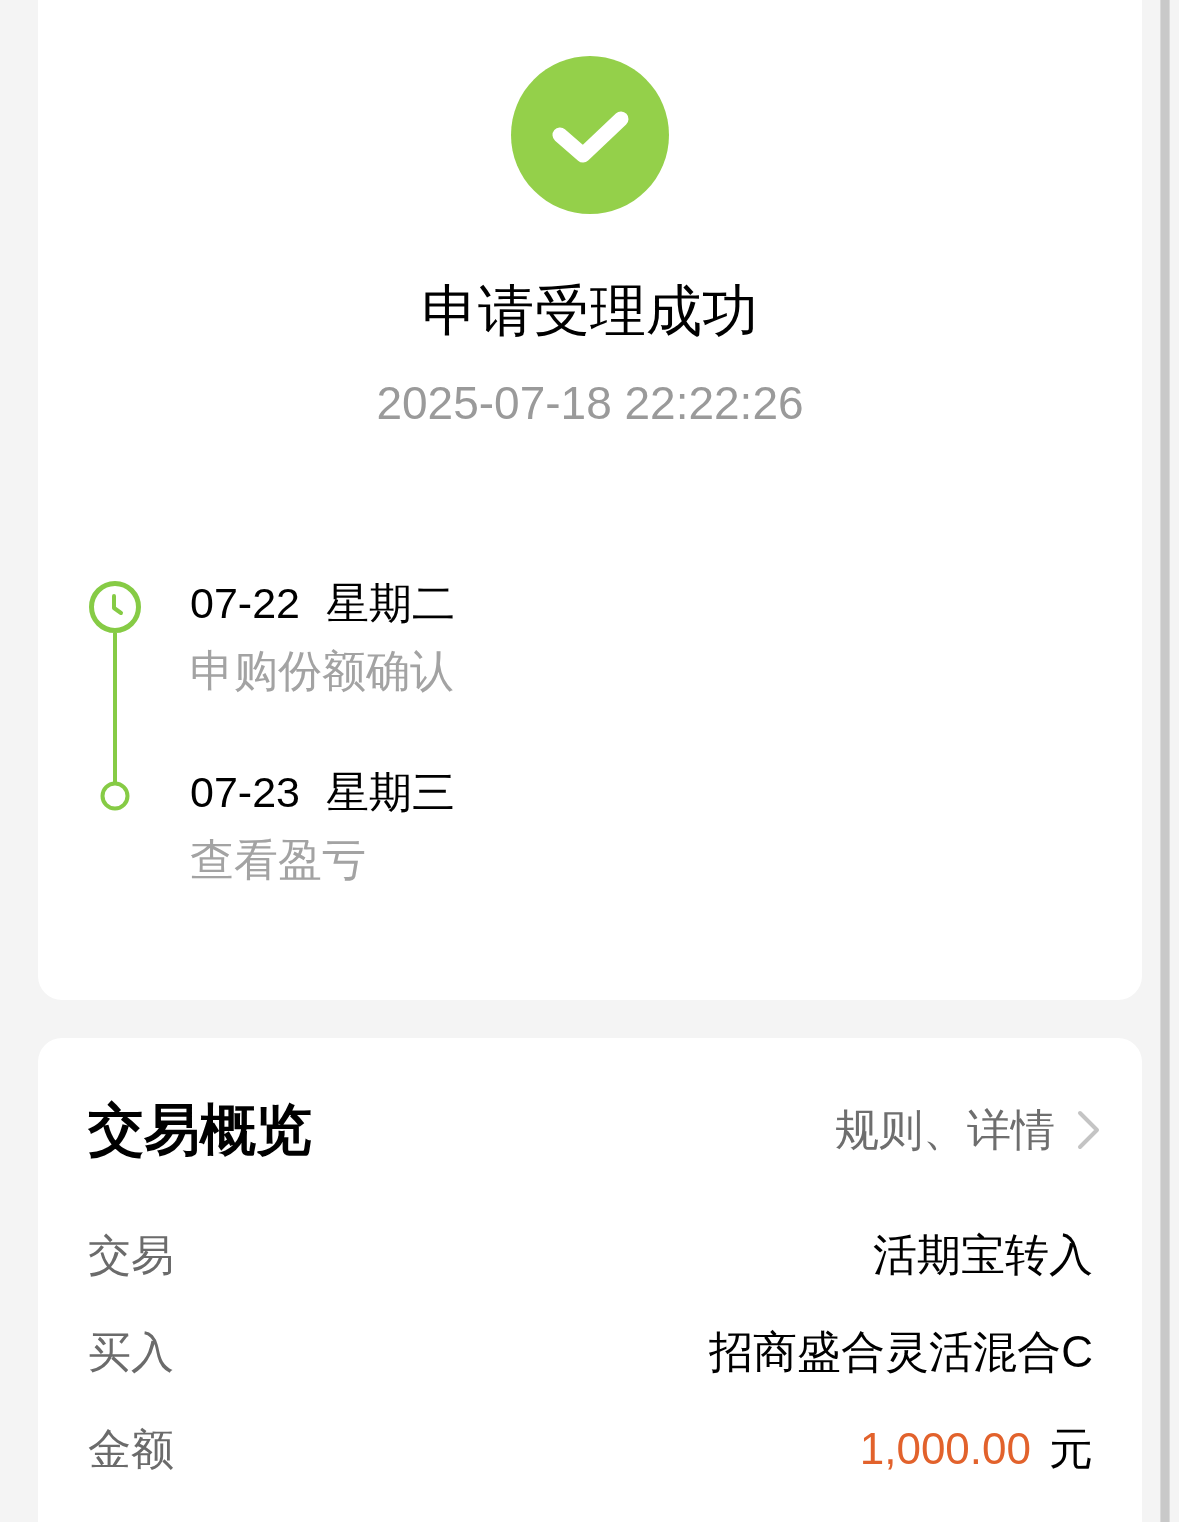  I want to click on timeline-date: 07-23, so click(245, 792).